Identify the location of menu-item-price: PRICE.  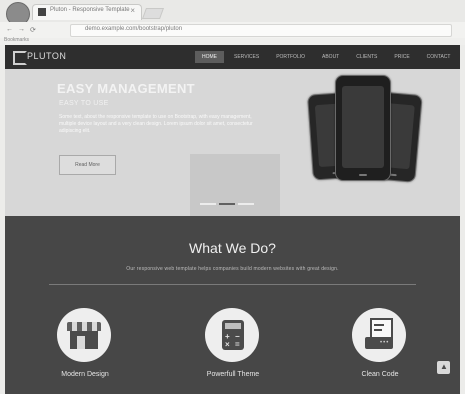
(401, 57).